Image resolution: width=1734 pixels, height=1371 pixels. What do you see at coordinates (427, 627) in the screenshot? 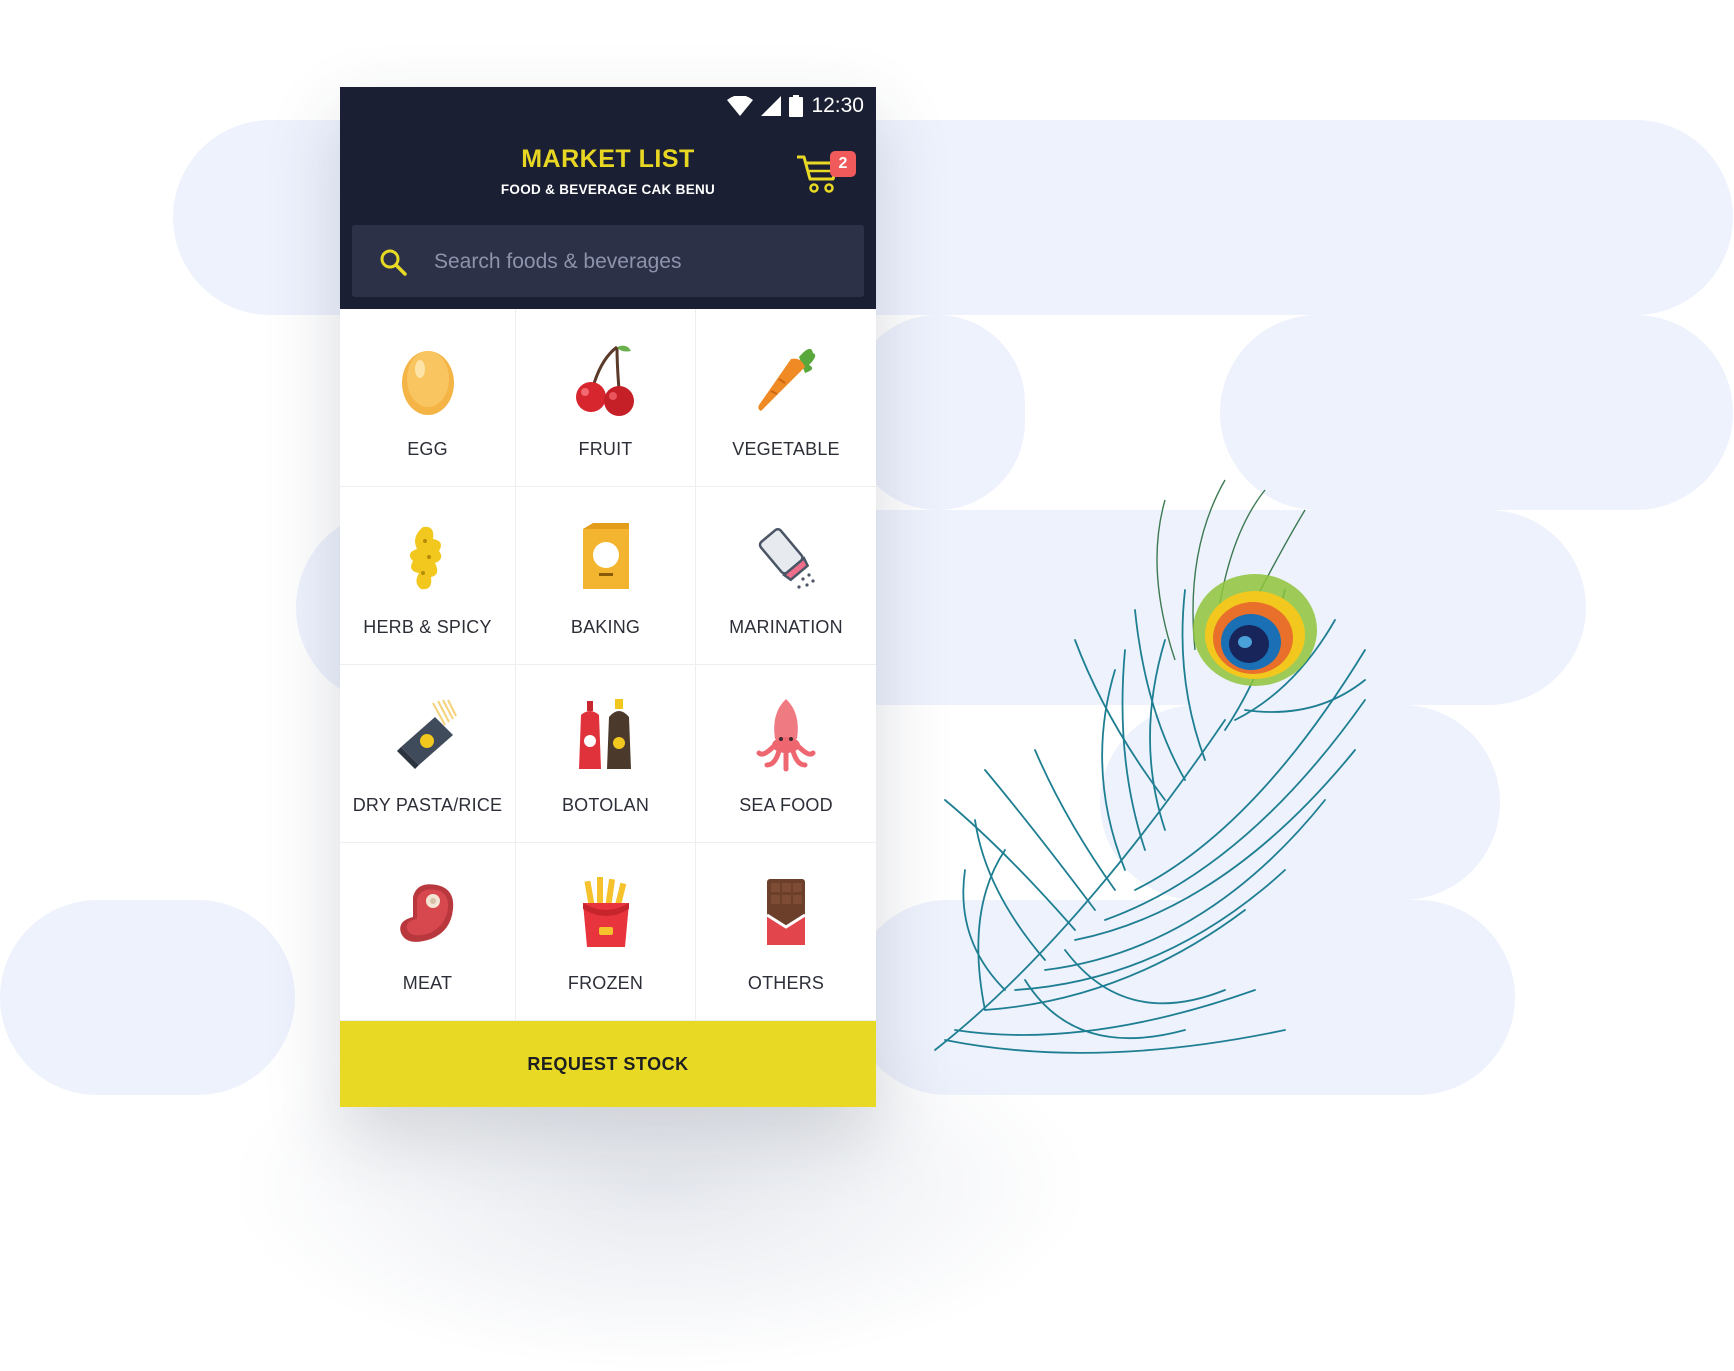
I see `category-label: HERB & SPICY` at bounding box center [427, 627].